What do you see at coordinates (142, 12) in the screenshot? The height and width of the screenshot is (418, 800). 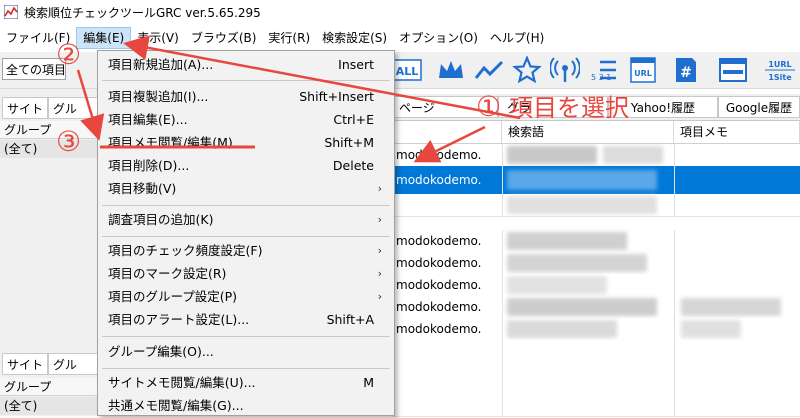 I see `window-title: 検索順位チェックツールGRC ver.5.65.295` at bounding box center [142, 12].